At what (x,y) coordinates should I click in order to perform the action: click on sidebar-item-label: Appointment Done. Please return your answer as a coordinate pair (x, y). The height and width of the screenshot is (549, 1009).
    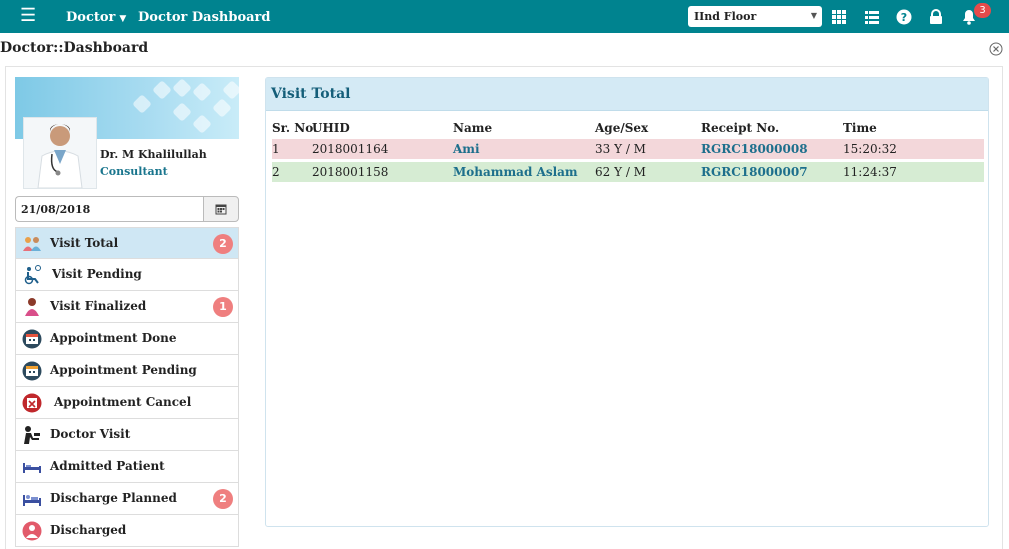
    Looking at the image, I should click on (113, 338).